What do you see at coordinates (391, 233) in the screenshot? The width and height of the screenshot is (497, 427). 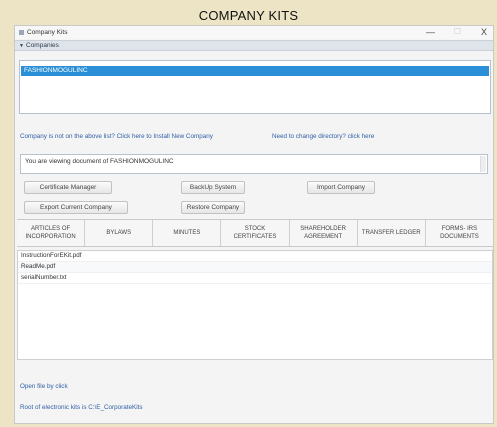 I see `tab-transfer-ledger: TRANSFER LEDGER` at bounding box center [391, 233].